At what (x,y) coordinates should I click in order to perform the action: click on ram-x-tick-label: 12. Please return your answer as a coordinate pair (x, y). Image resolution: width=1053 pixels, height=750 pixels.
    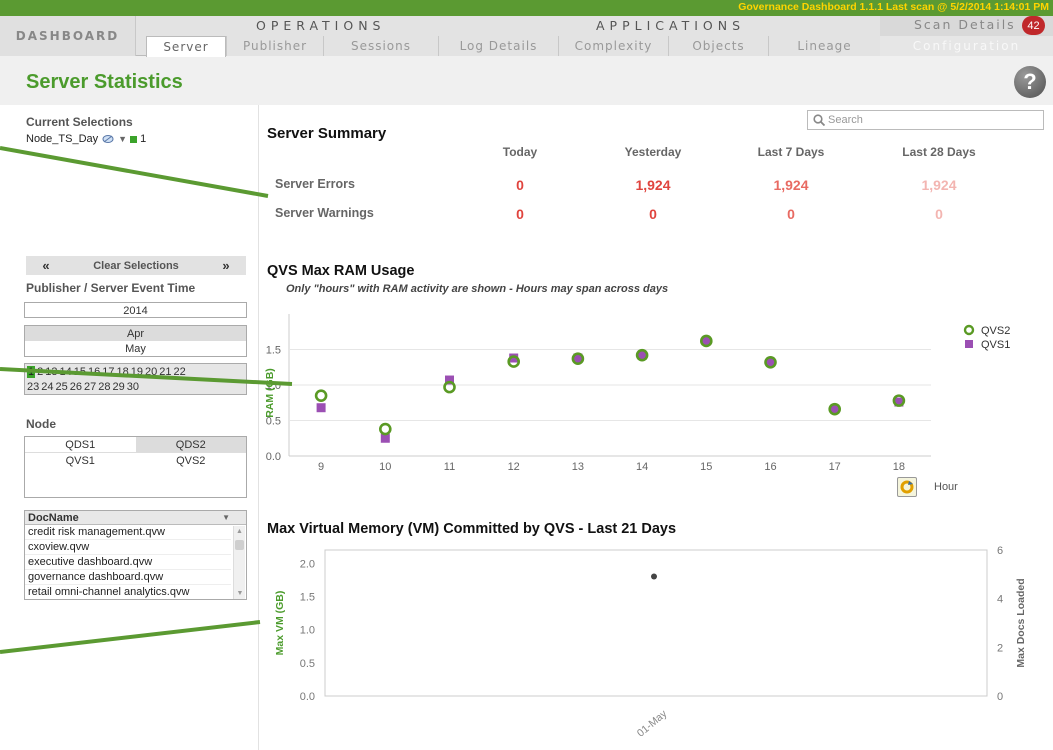
    Looking at the image, I should click on (514, 467).